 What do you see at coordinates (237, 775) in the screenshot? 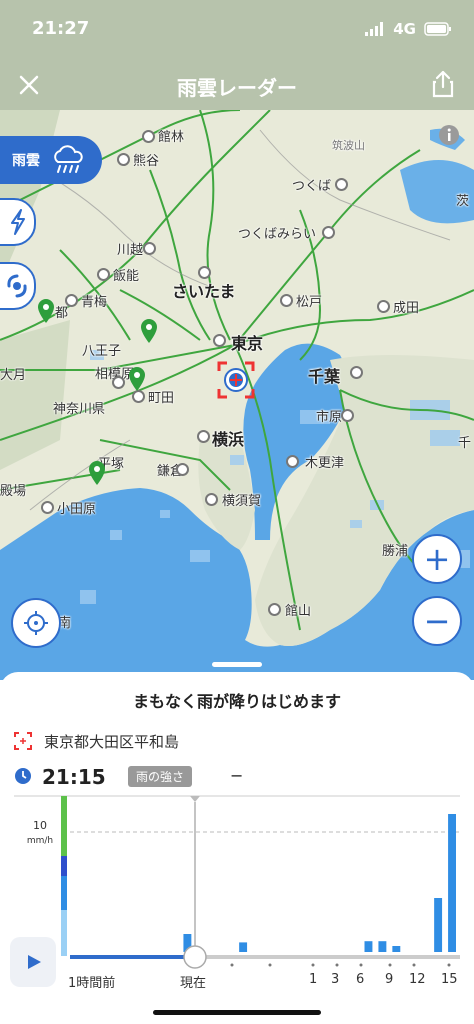
I see `rain-intensity-value: −` at bounding box center [237, 775].